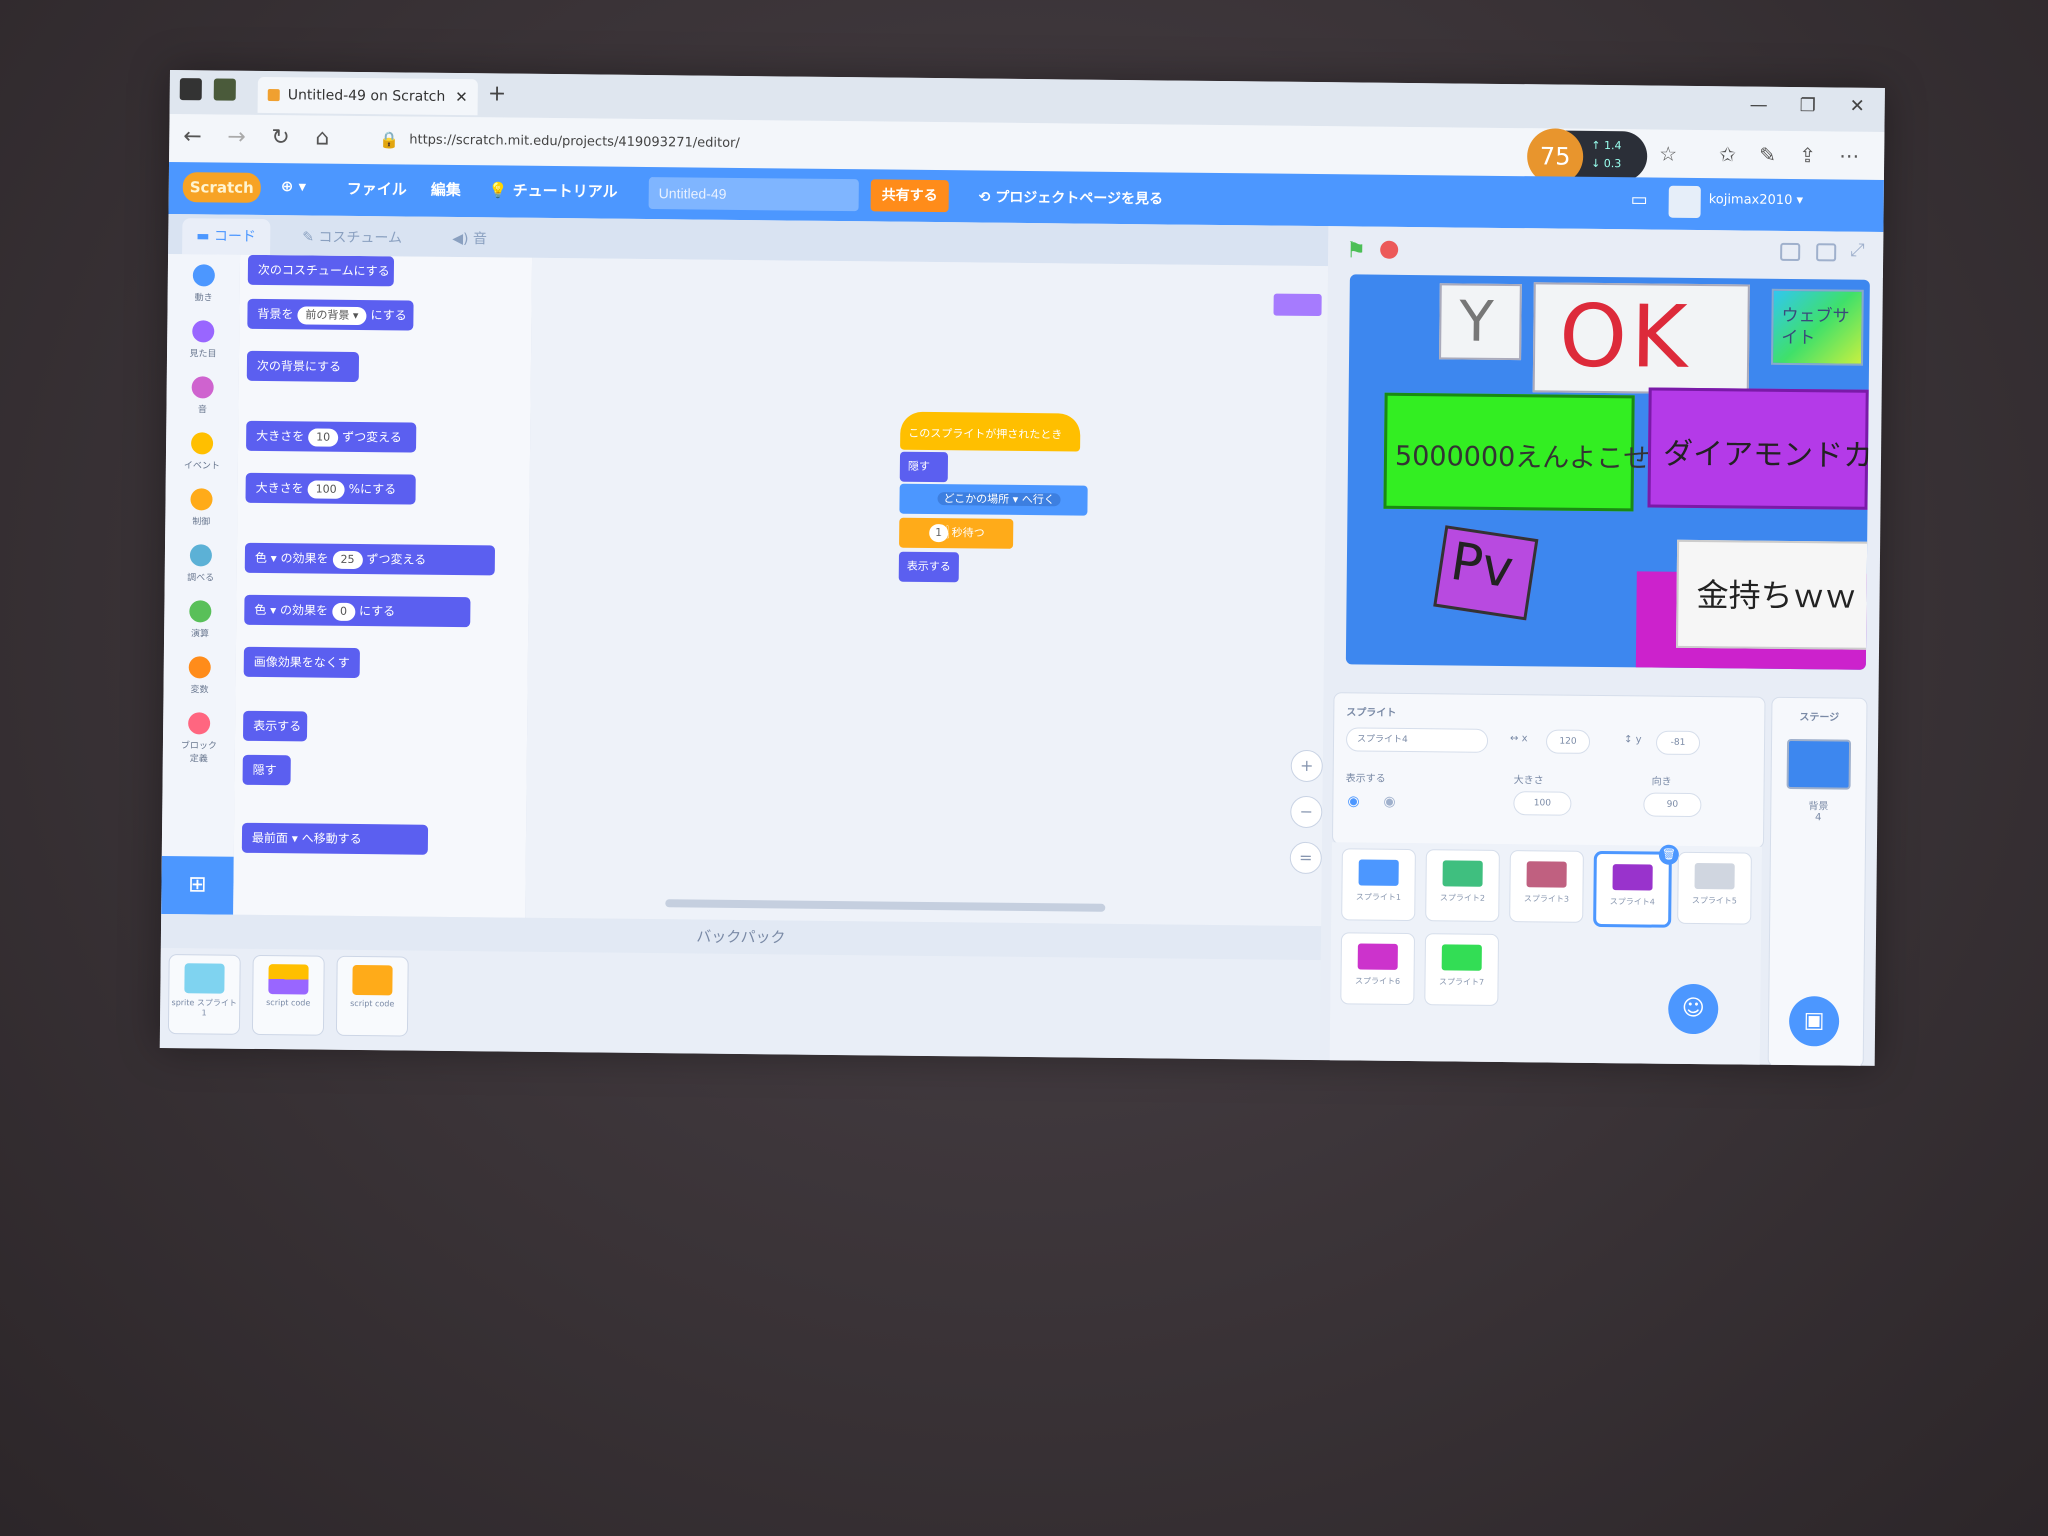 This screenshot has height=1536, width=2048. Describe the element at coordinates (1641, 338) in the screenshot. I see `ok-sign-sprite: OK` at that location.